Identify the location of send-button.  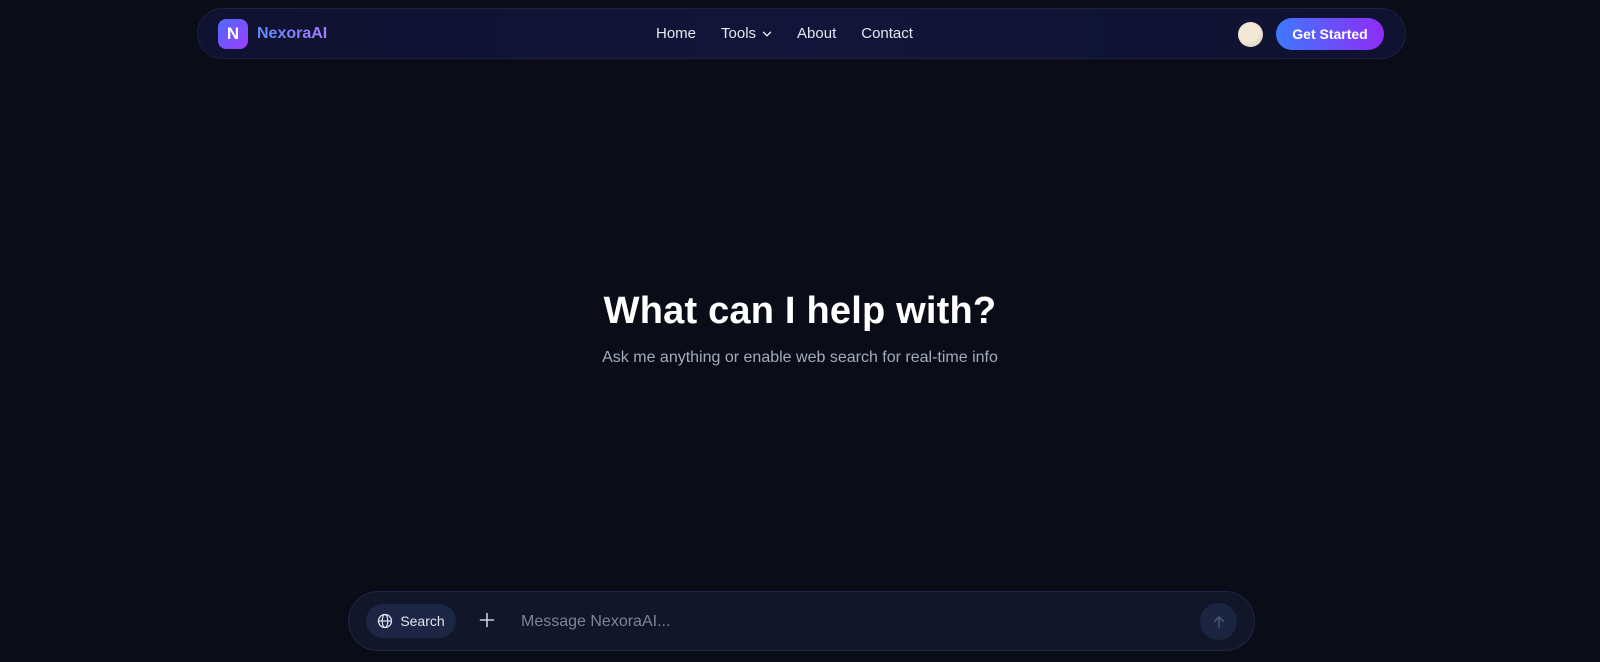
(1218, 621).